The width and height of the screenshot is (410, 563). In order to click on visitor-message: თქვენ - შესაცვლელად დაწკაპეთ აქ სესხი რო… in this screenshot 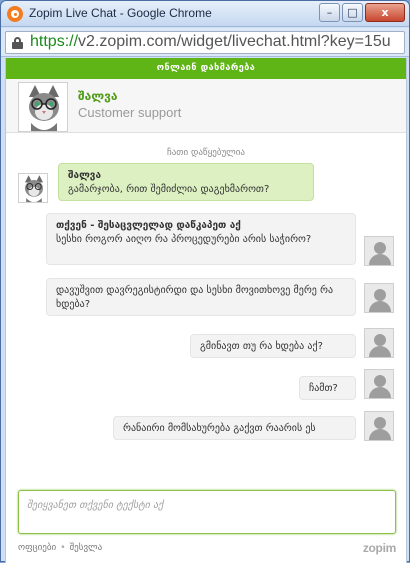, I will do `click(201, 239)`.